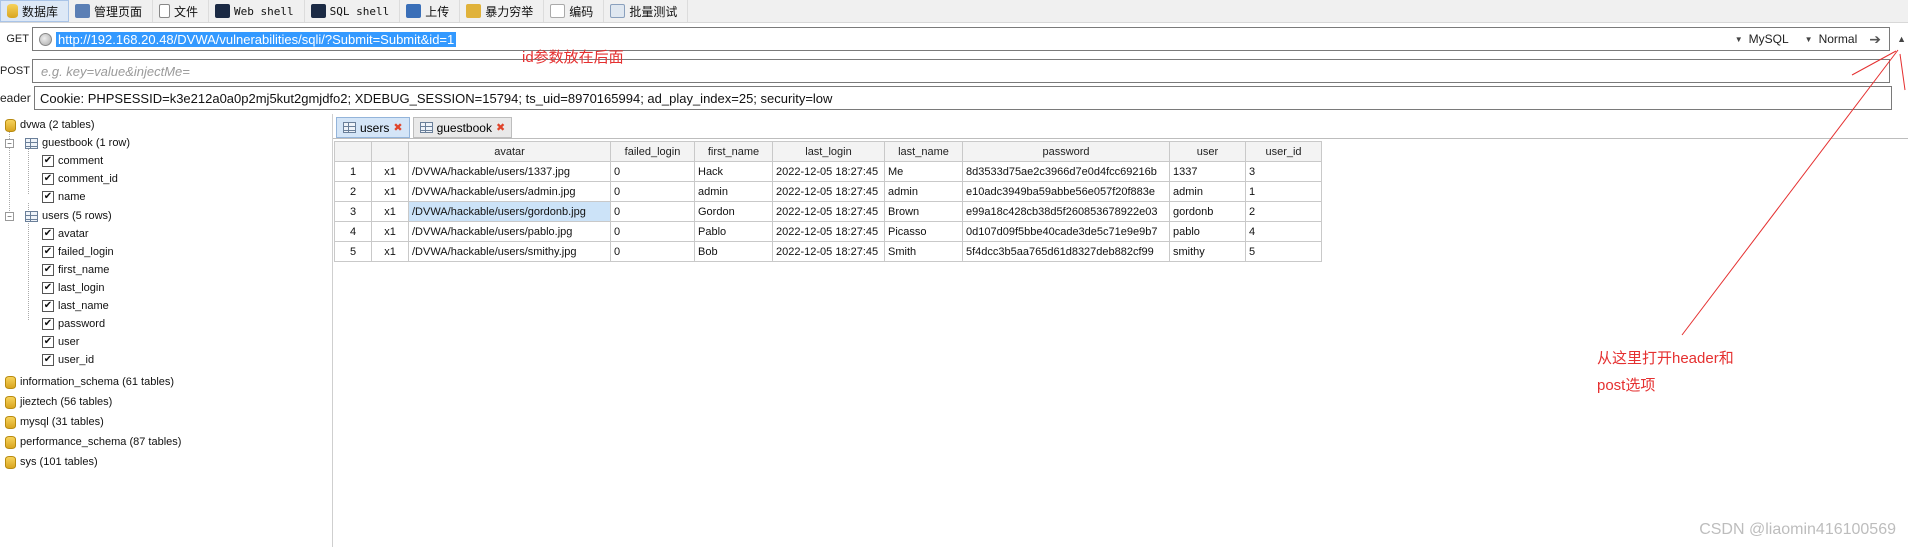  I want to click on cell-user-id: 1, so click(1283, 191).